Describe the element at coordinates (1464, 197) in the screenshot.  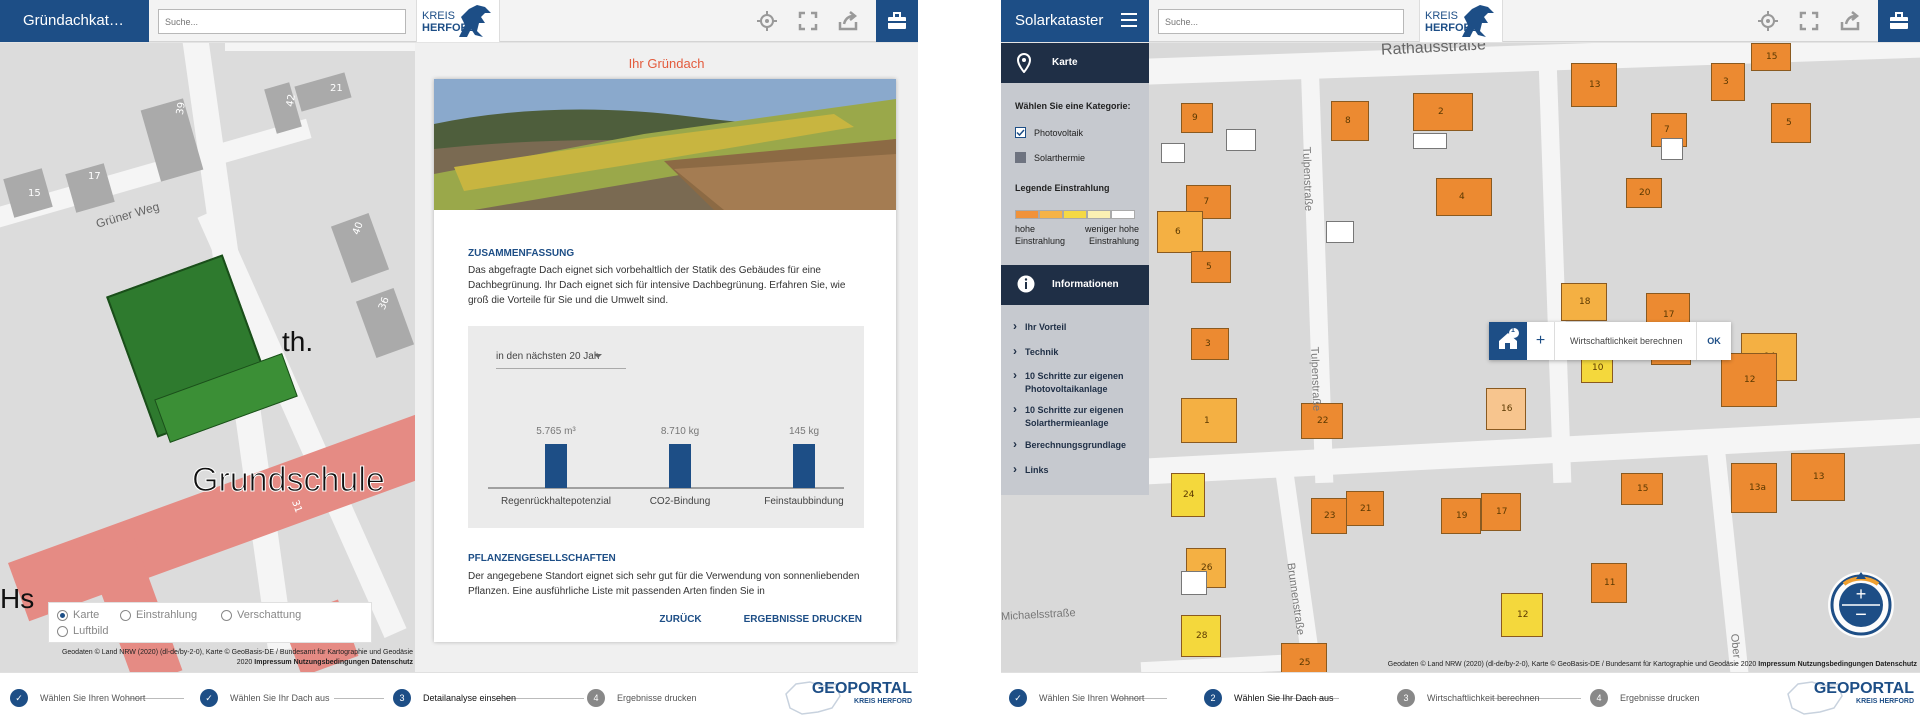
I see `solar-roof: 4` at that location.